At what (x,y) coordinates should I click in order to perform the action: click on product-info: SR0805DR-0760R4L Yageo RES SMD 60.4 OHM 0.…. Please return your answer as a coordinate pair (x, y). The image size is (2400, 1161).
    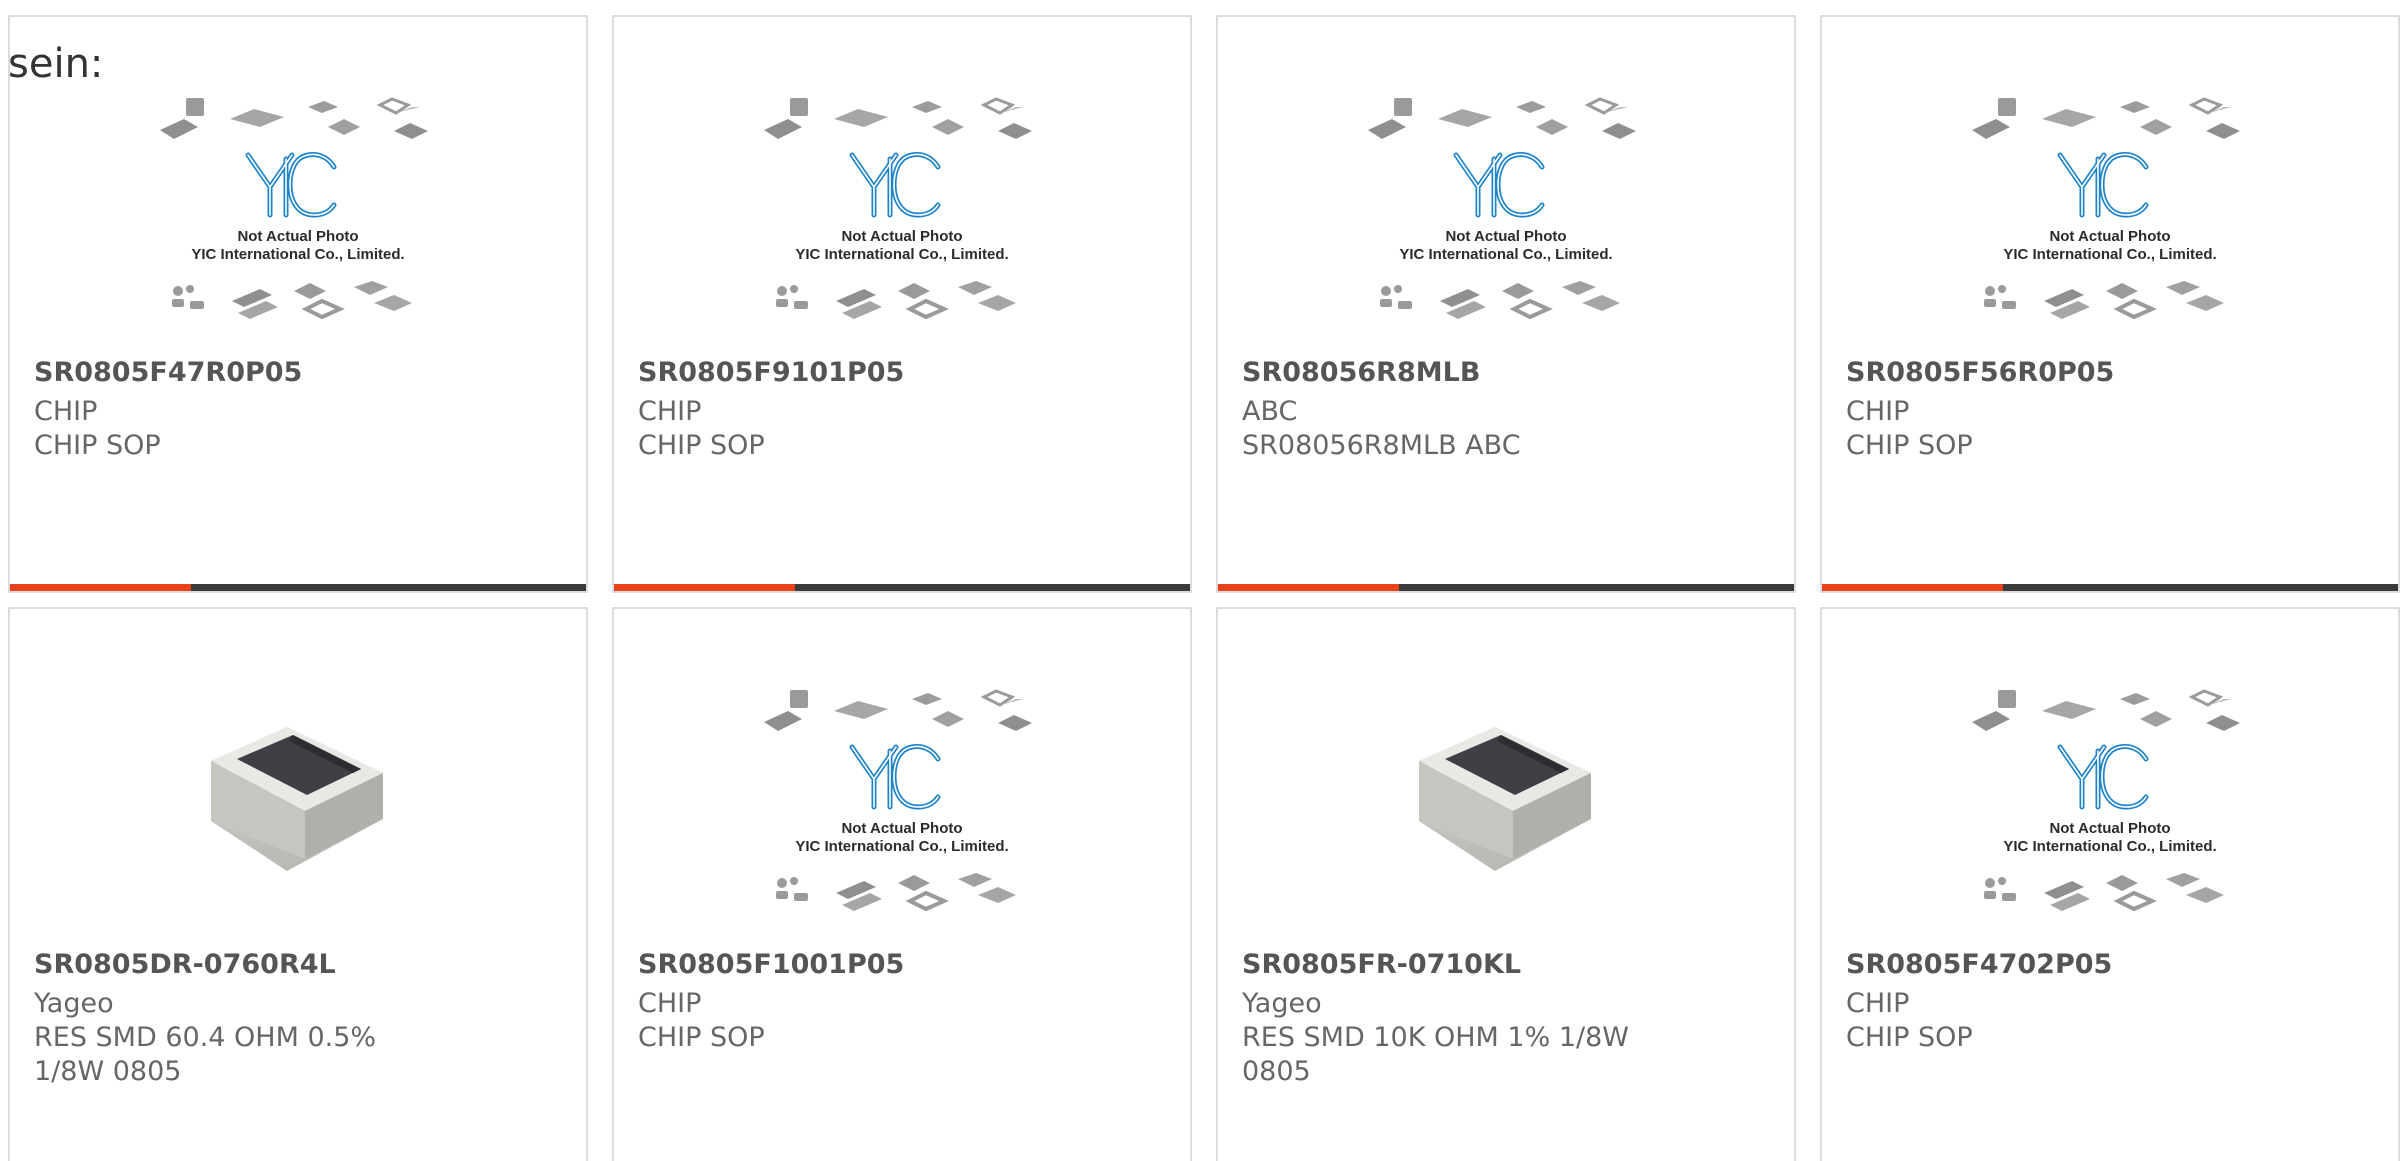
    Looking at the image, I should click on (298, 1019).